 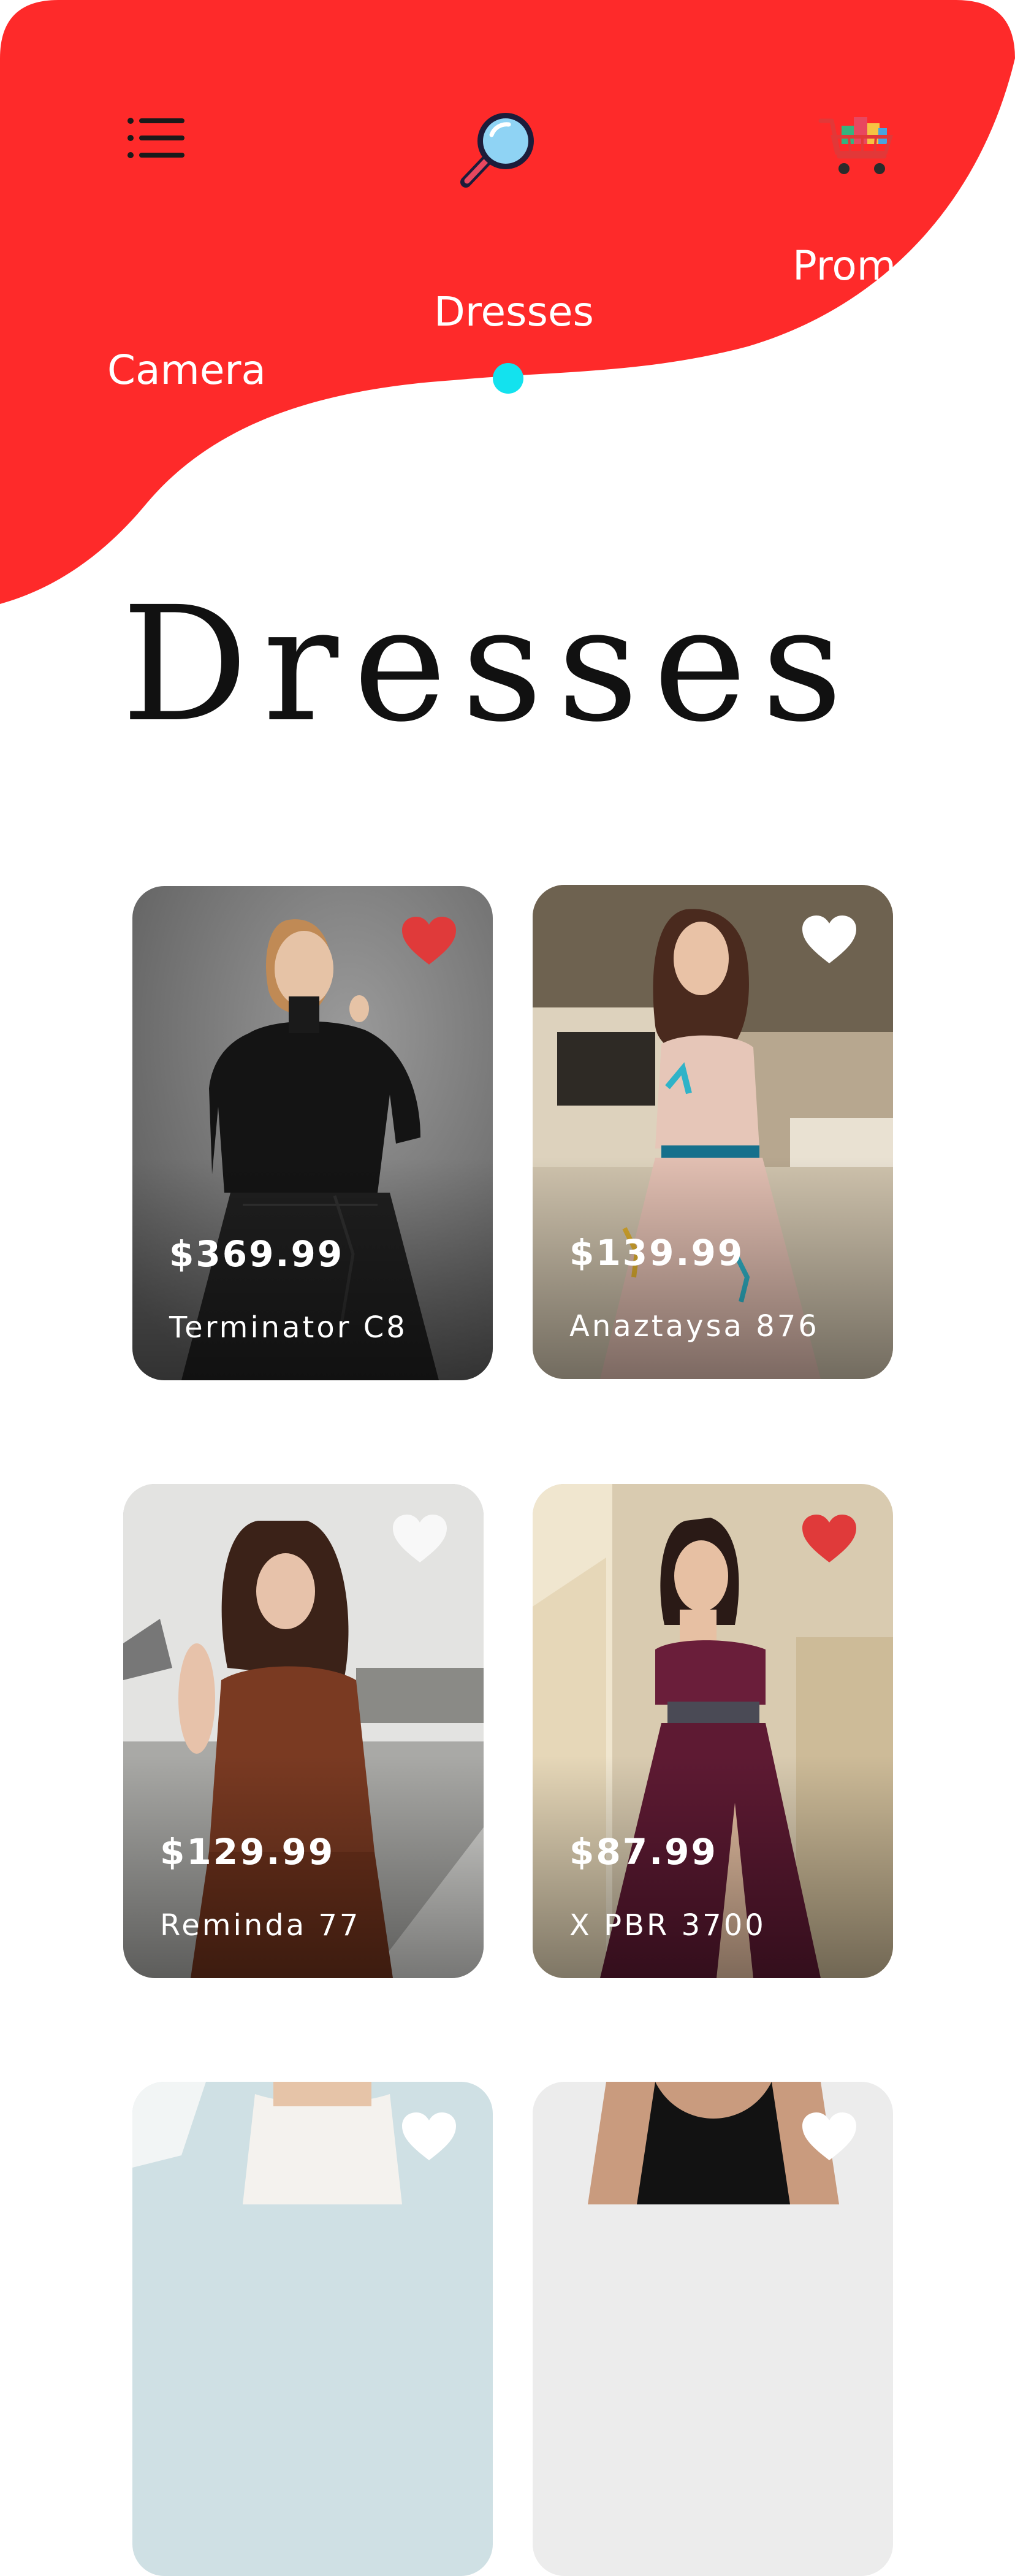 I want to click on category-tab-camera: Camera, so click(x=186, y=370).